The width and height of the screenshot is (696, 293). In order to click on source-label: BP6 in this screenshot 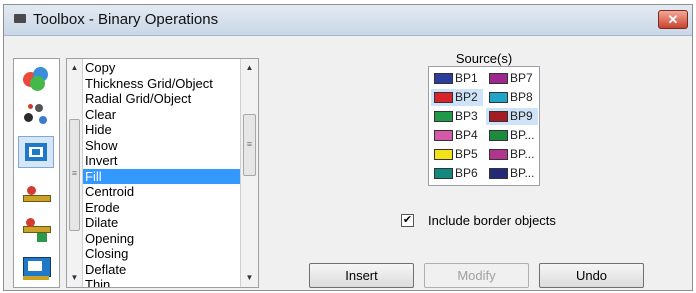, I will do `click(466, 173)`.